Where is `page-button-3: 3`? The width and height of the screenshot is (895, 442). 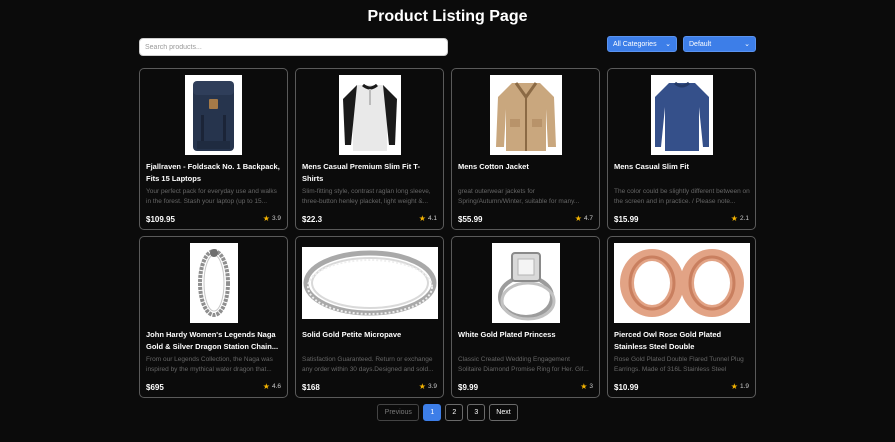 page-button-3: 3 is located at coordinates (476, 412).